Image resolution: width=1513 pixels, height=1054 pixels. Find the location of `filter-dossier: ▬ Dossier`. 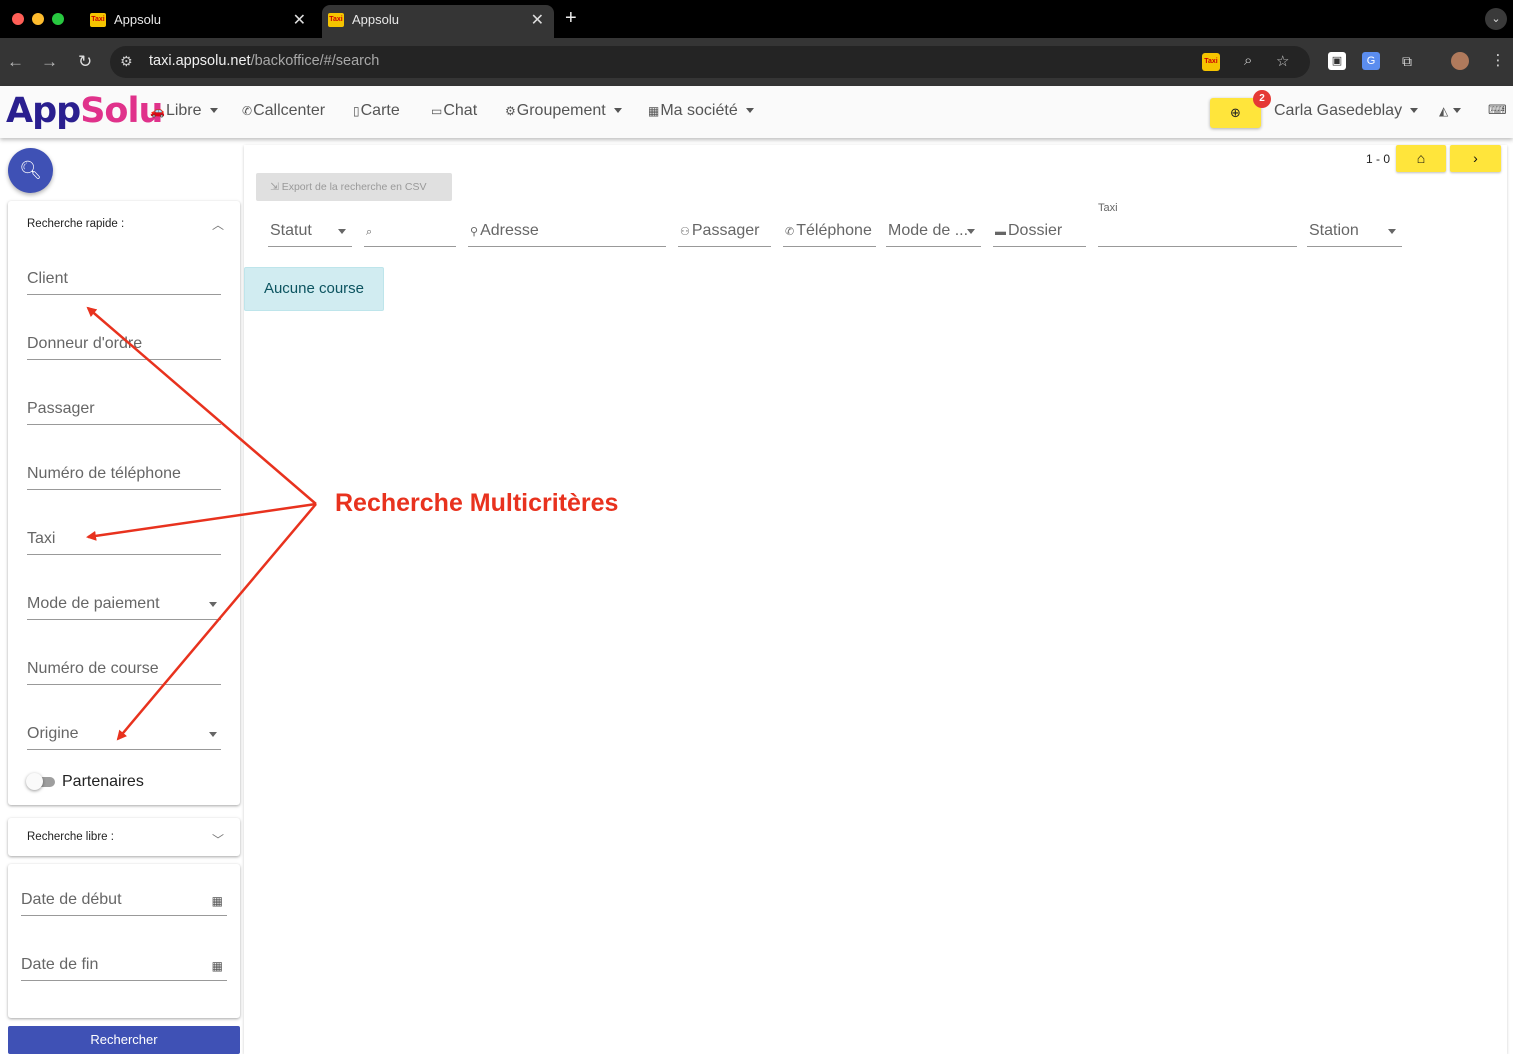

filter-dossier: ▬ Dossier is located at coordinates (1039, 230).